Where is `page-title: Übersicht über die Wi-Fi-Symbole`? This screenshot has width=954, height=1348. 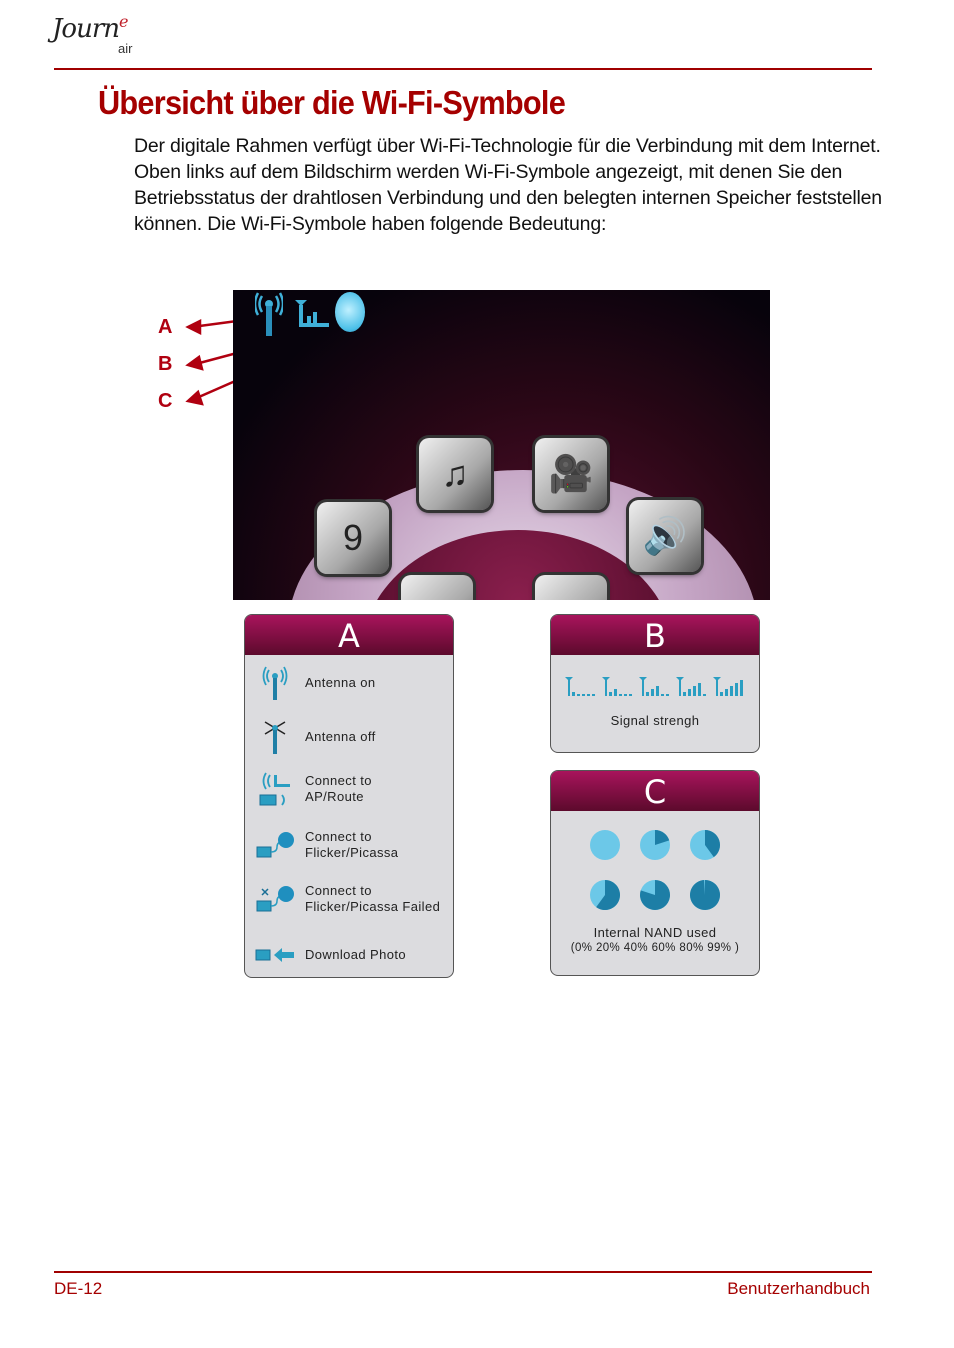
page-title: Übersicht über die Wi-Fi-Symbole is located at coordinates (332, 102).